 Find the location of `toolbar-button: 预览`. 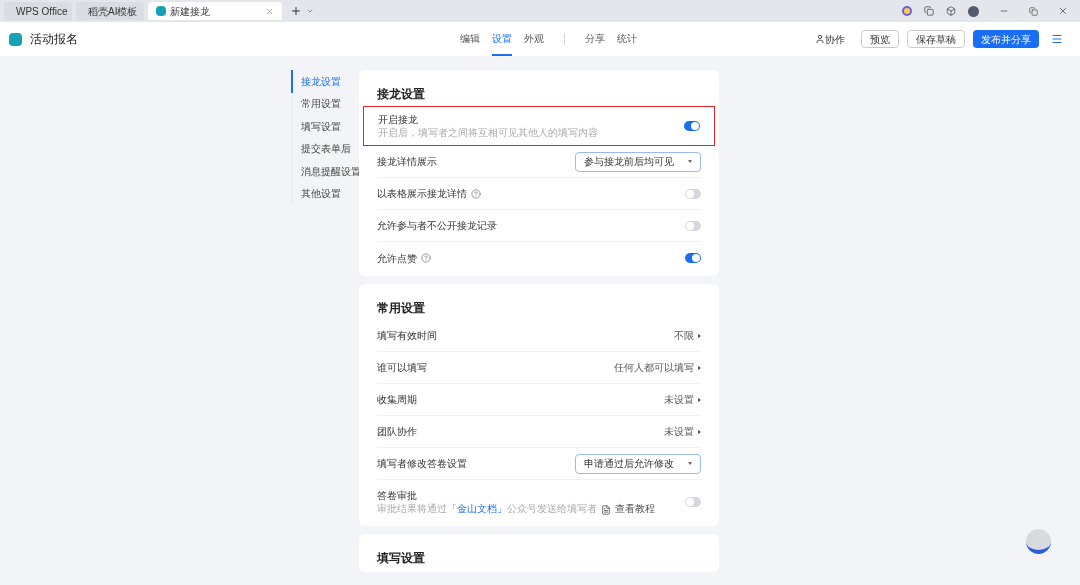

toolbar-button: 预览 is located at coordinates (880, 39).